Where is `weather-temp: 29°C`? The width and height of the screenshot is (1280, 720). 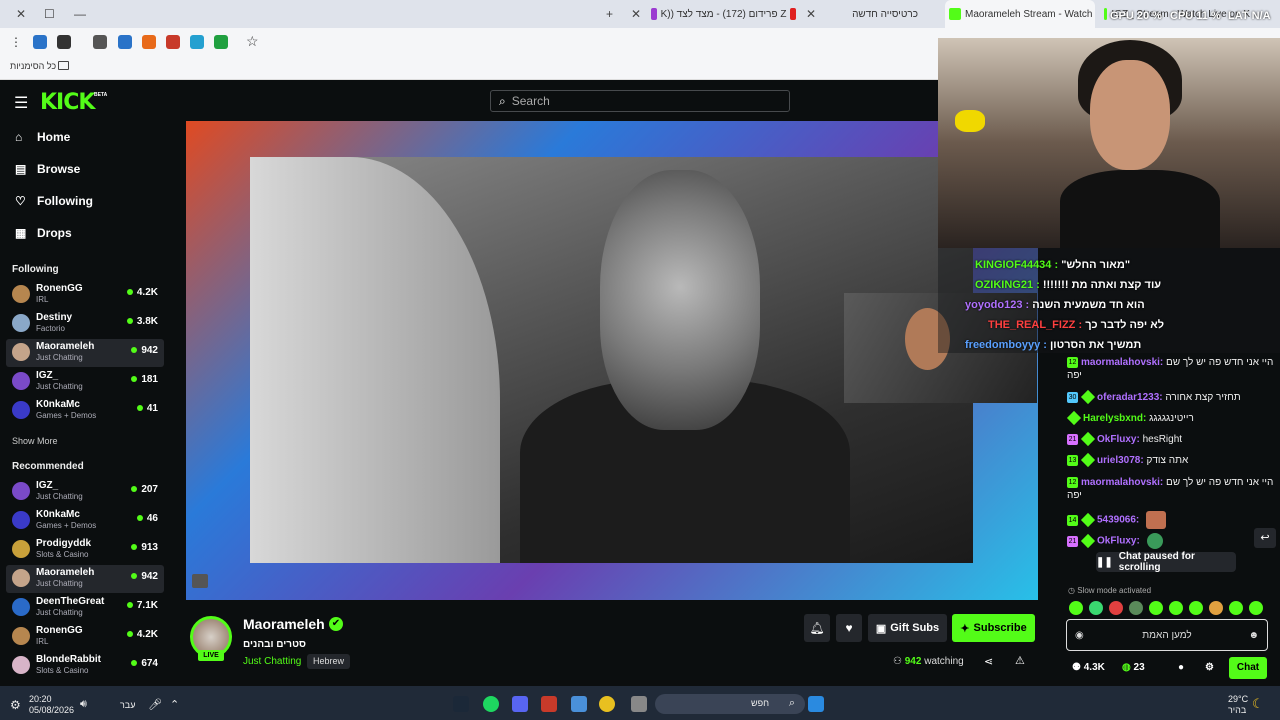
weather-temp: 29°C is located at coordinates (1238, 699).